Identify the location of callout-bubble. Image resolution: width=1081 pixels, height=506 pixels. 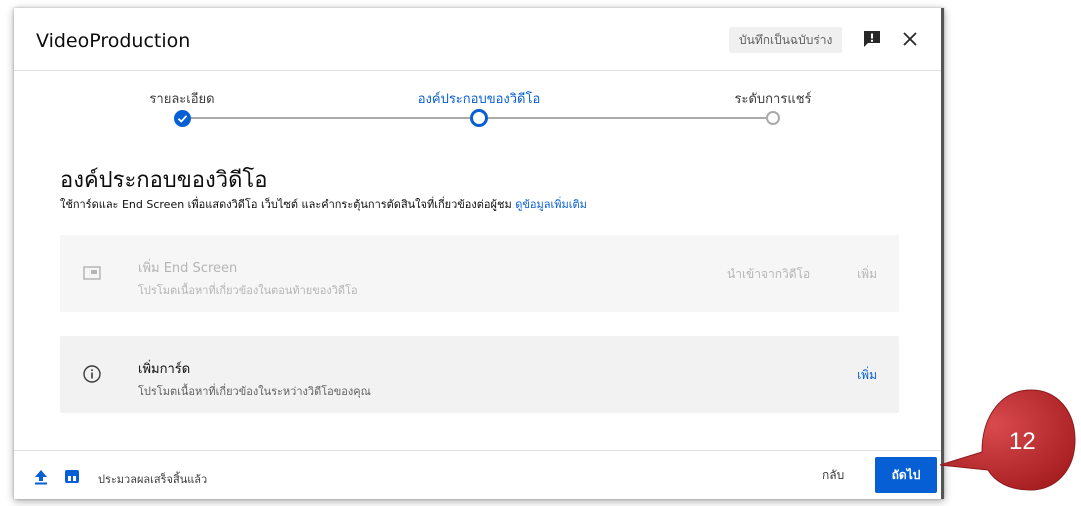
(1007, 440).